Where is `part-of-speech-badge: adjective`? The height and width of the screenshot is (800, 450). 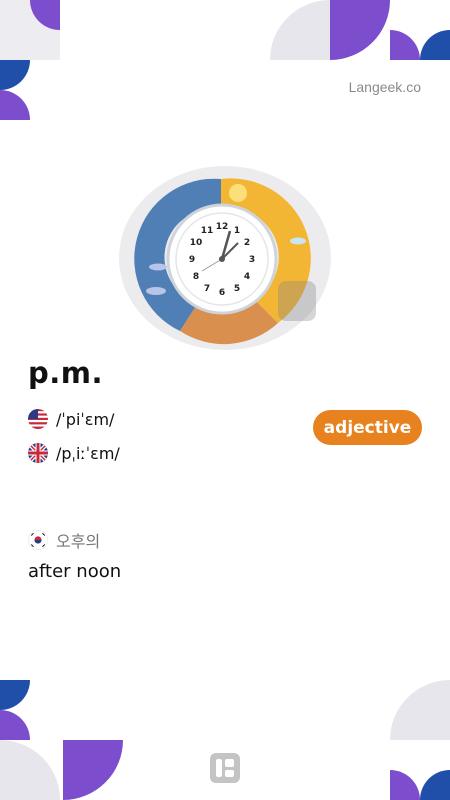 part-of-speech-badge: adjective is located at coordinates (367, 427).